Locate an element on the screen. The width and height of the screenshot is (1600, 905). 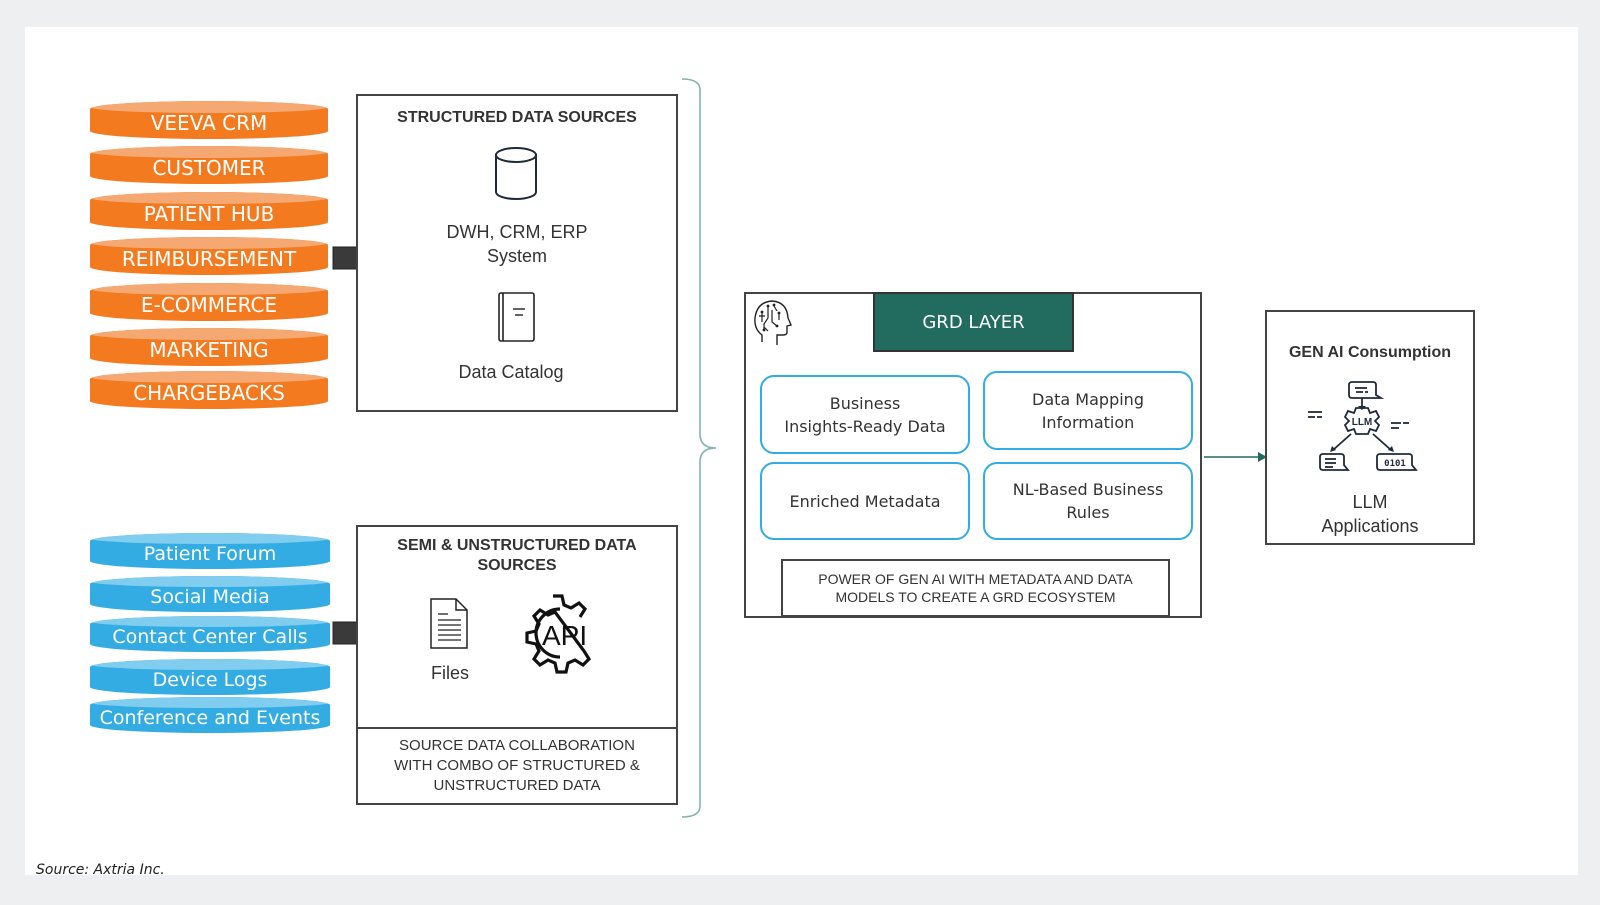
source-disc: REIMBURSEMENT is located at coordinates (209, 256).